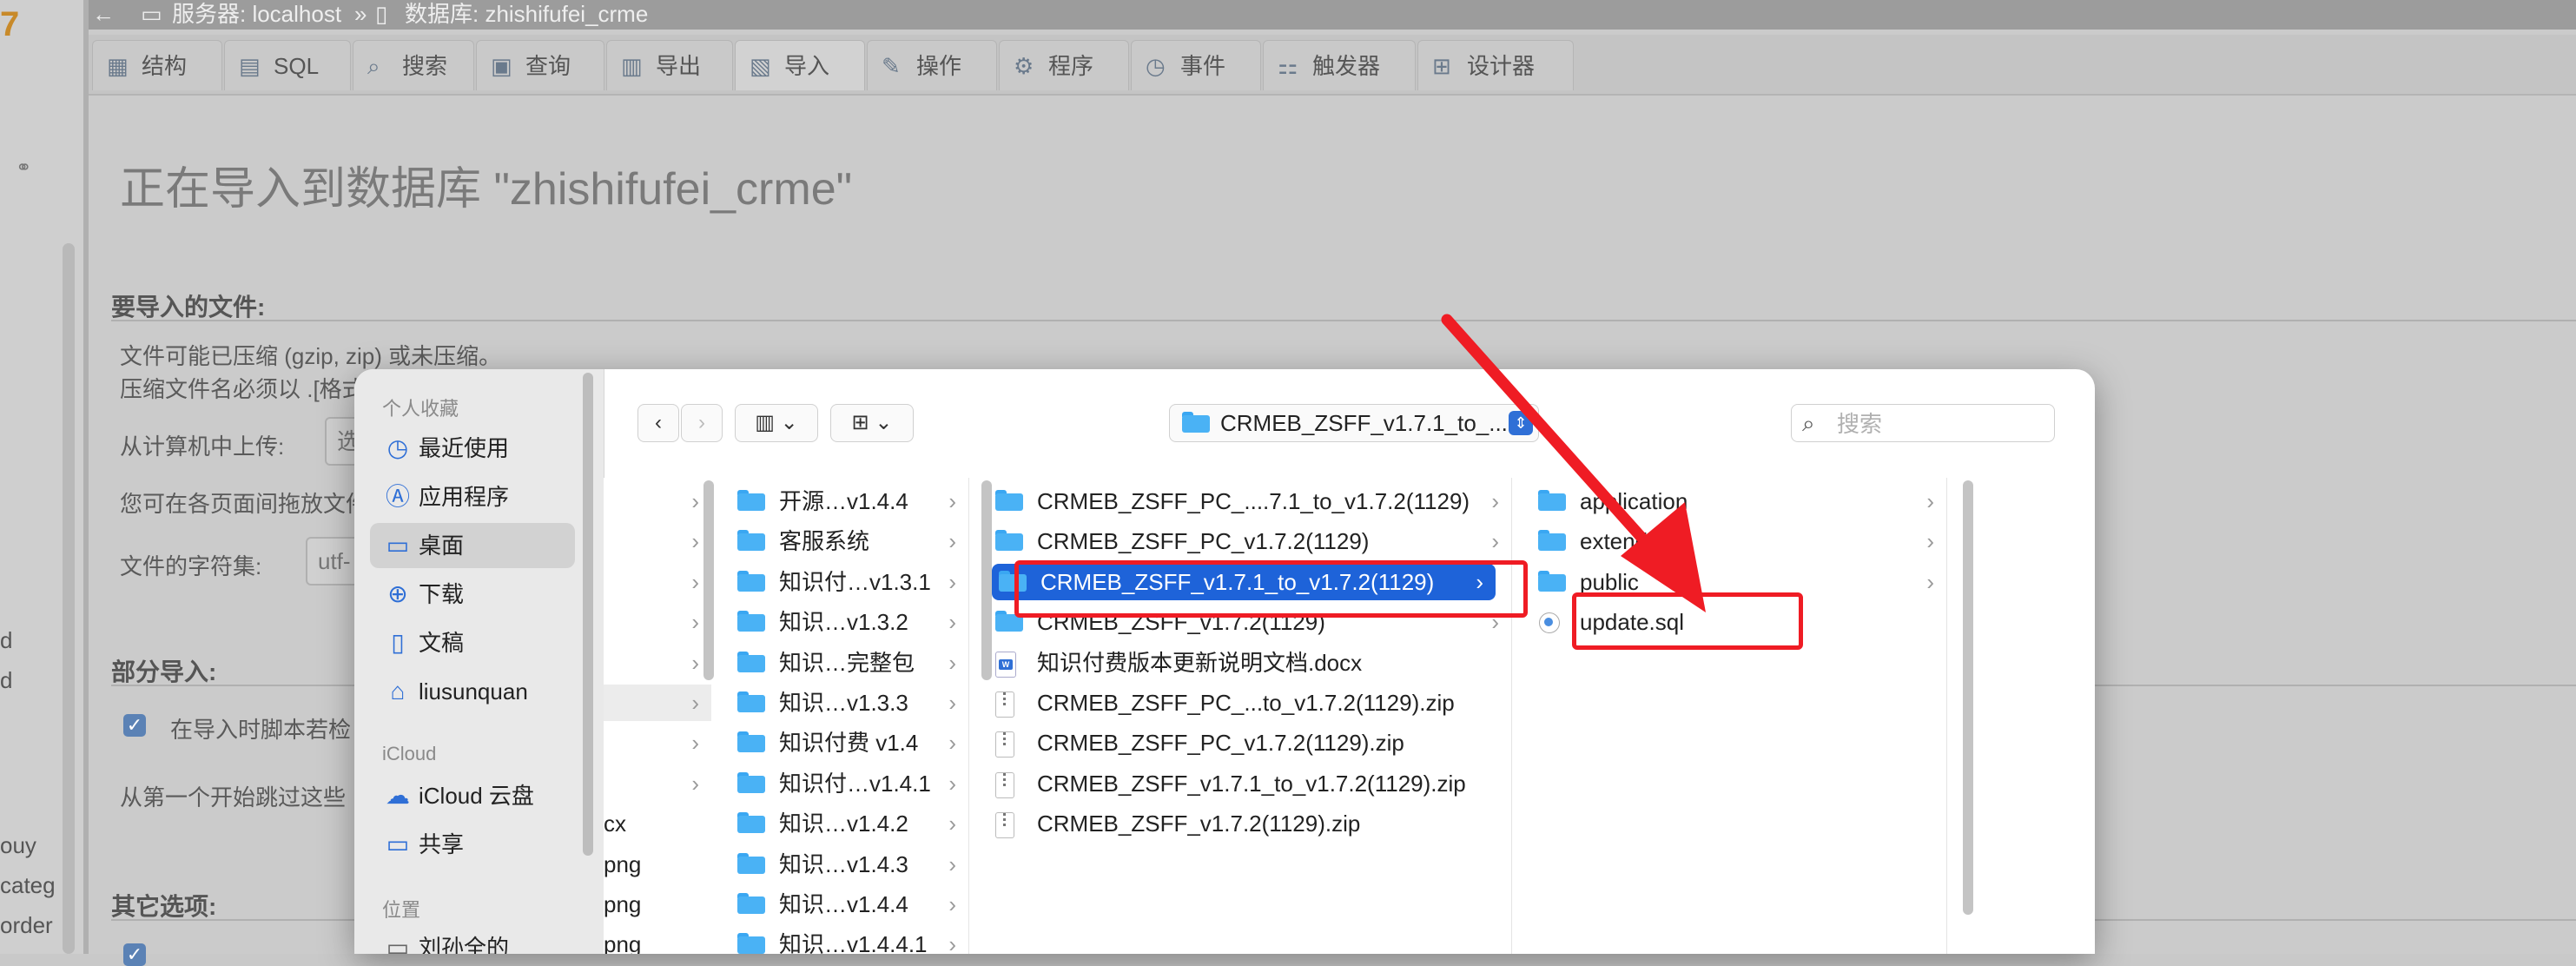 This screenshot has width=2576, height=966. Describe the element at coordinates (1556, 443) in the screenshot. I see `arrow-shaft` at that location.